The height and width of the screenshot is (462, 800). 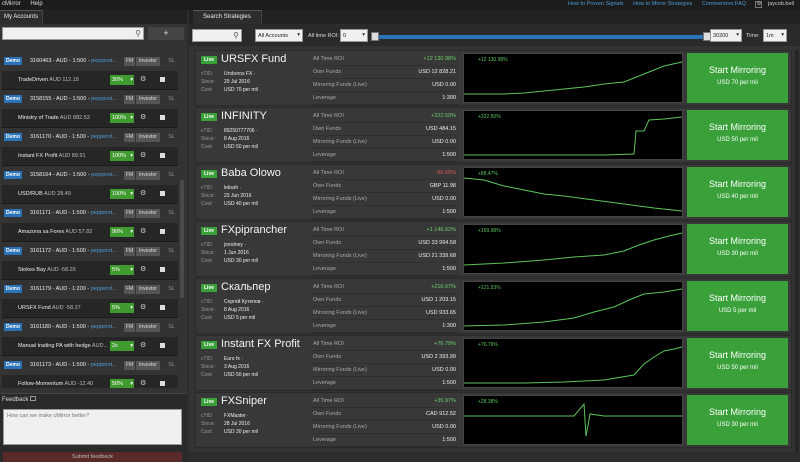 I want to click on ctid-value: Сергей Кутепов ·, so click(x=243, y=302).